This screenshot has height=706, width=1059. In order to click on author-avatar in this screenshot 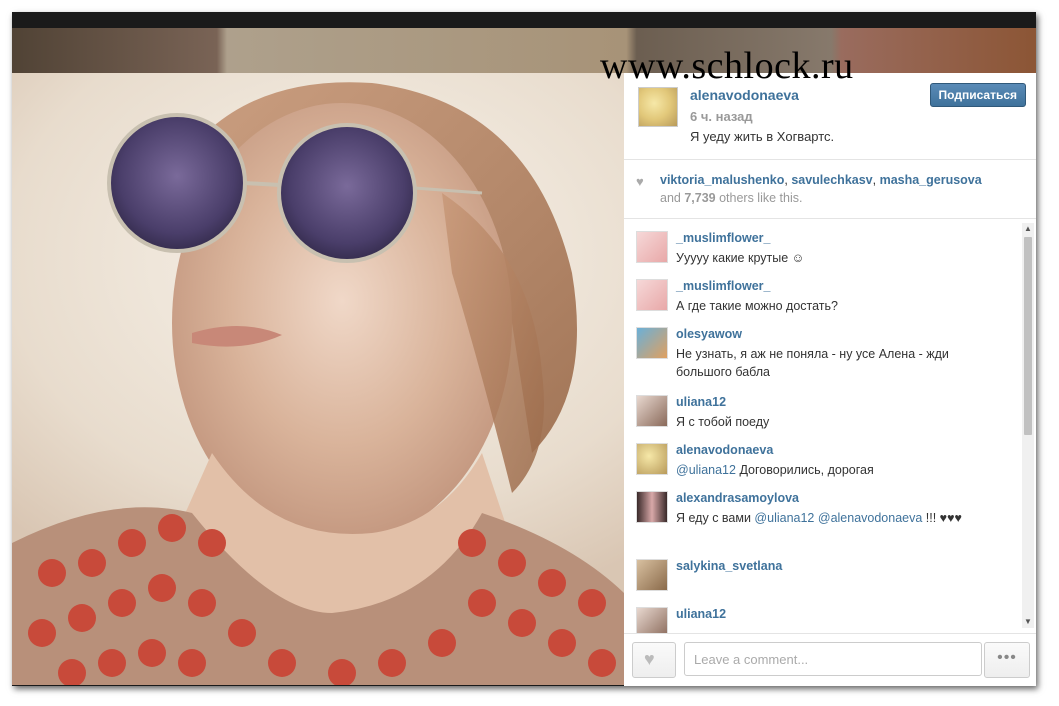, I will do `click(658, 107)`.